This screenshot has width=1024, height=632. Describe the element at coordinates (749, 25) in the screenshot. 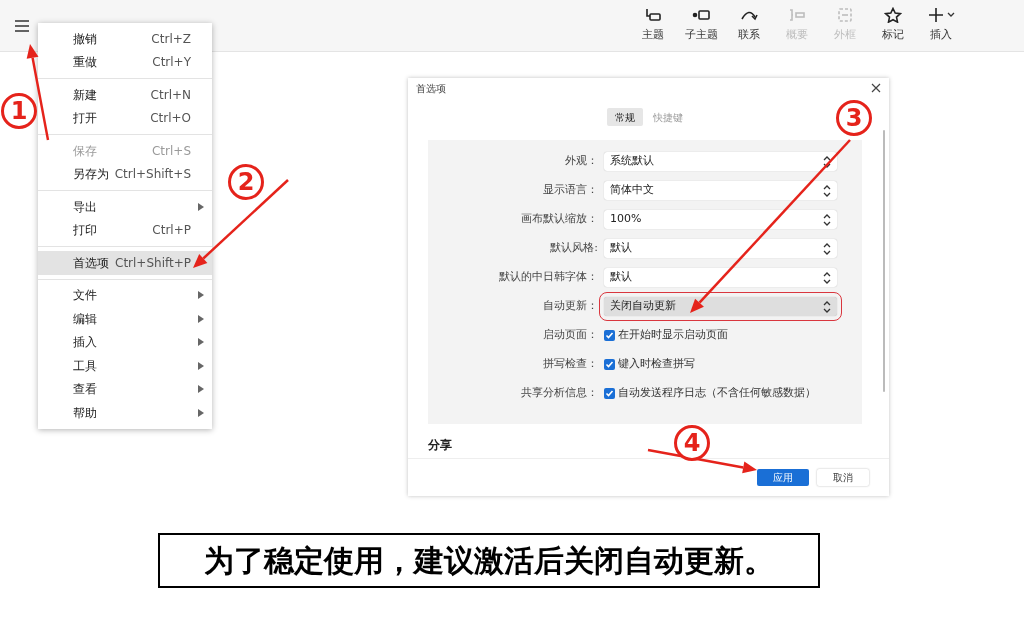

I see `toolbar-button: 联系` at that location.